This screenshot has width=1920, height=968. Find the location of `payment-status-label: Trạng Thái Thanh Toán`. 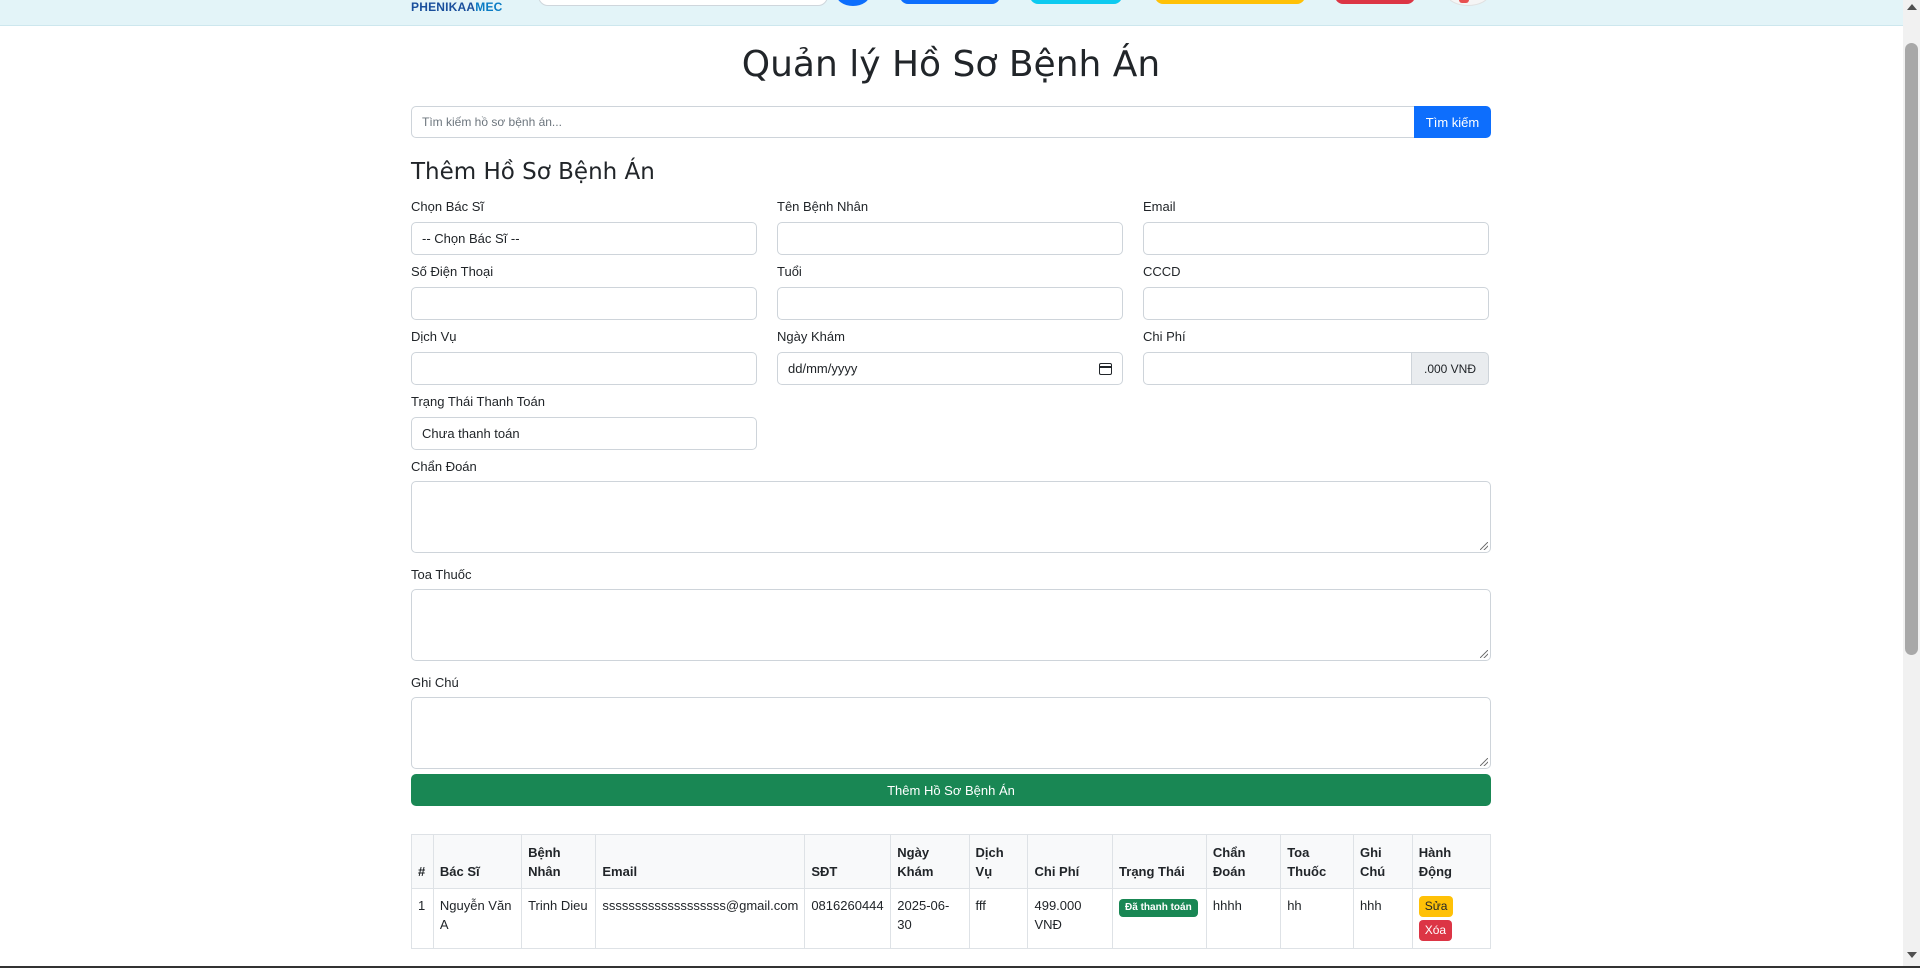

payment-status-label: Trạng Thái Thanh Toán is located at coordinates (478, 401).